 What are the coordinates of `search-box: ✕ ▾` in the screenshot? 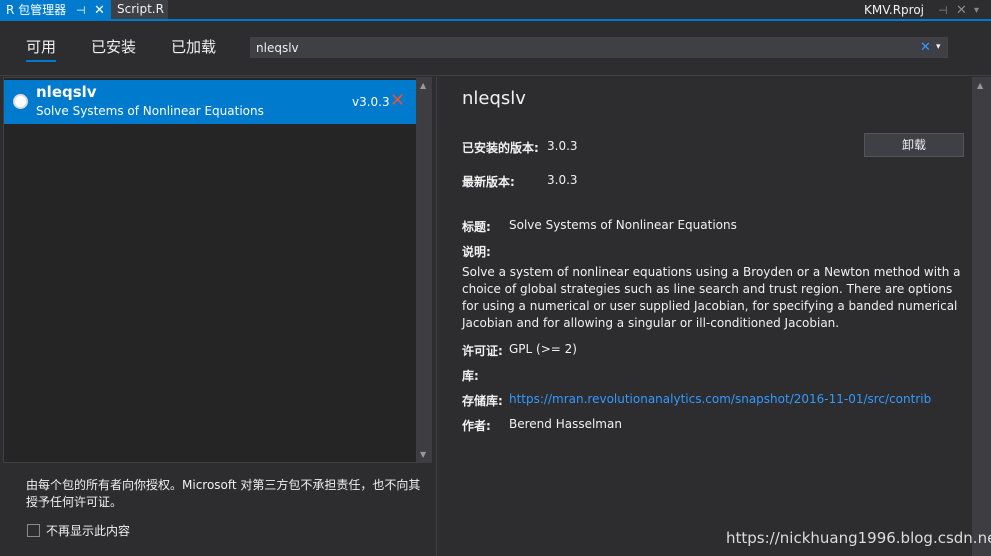 It's located at (599, 47).